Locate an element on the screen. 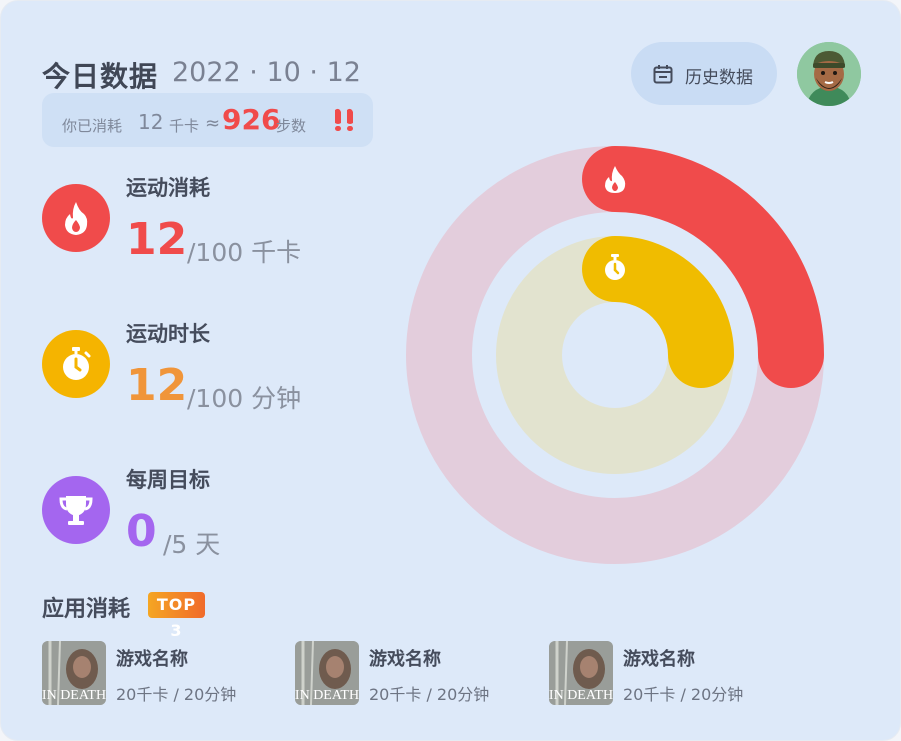 This screenshot has height=741, width=901. summary-approx: ≈ is located at coordinates (213, 123).